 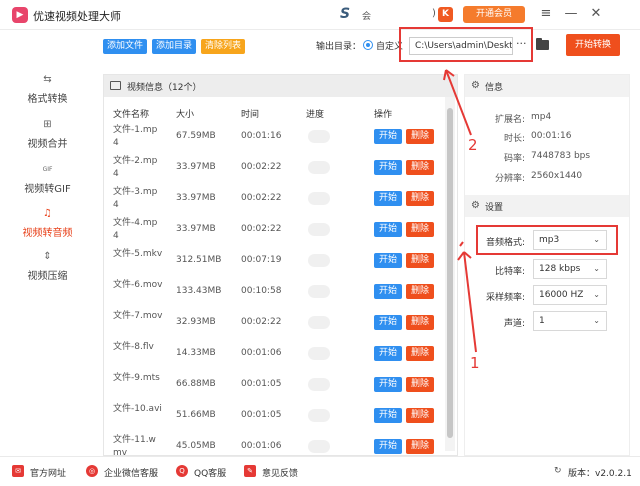 What do you see at coordinates (514, 324) in the screenshot?
I see `channel-label: 声道:` at bounding box center [514, 324].